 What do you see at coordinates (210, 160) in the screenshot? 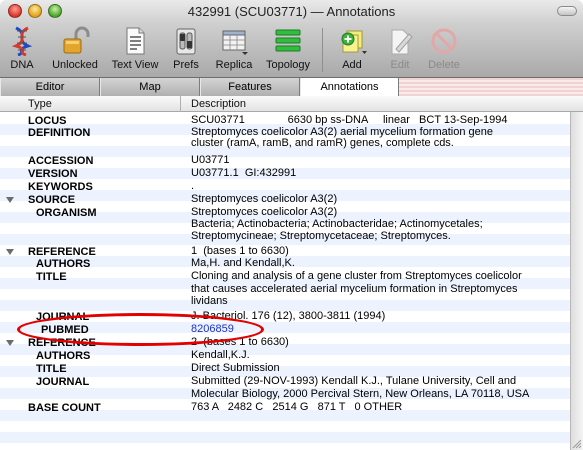
I see `accession-value: U03771` at bounding box center [210, 160].